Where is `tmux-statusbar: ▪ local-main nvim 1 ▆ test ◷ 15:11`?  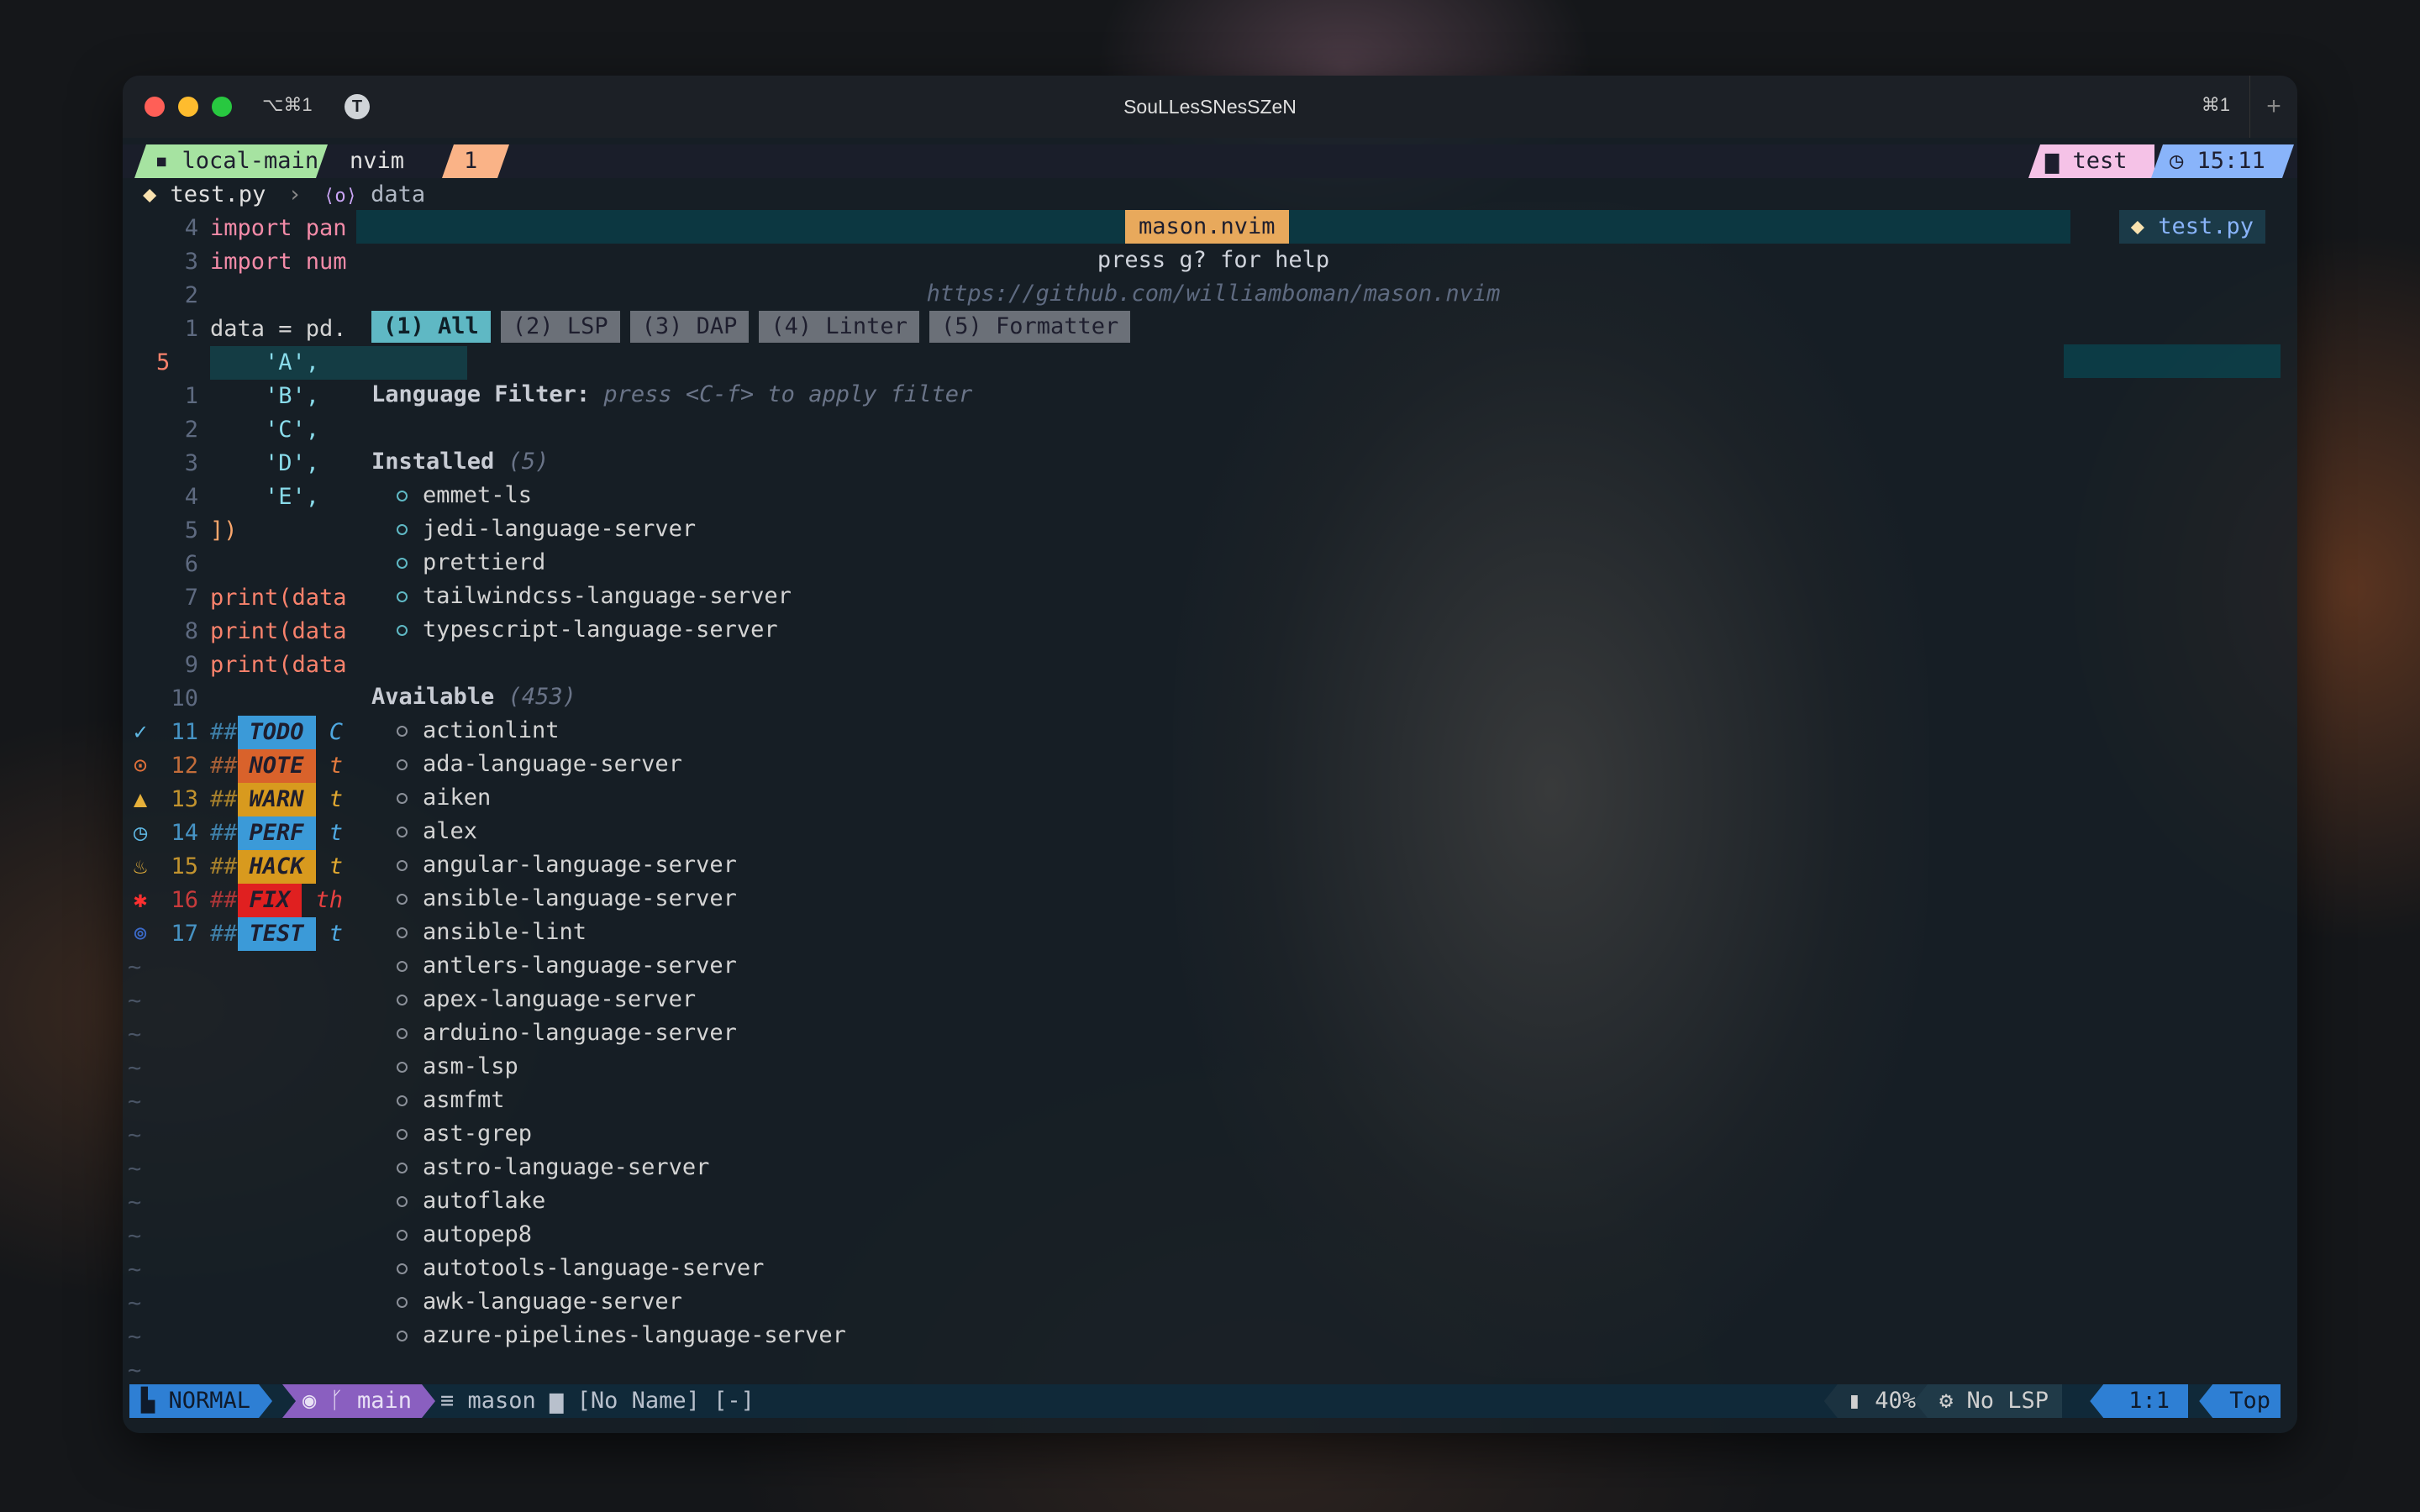
tmux-statusbar: ▪ local-main nvim 1 ▆ test ◷ 15:11 is located at coordinates (1210, 161).